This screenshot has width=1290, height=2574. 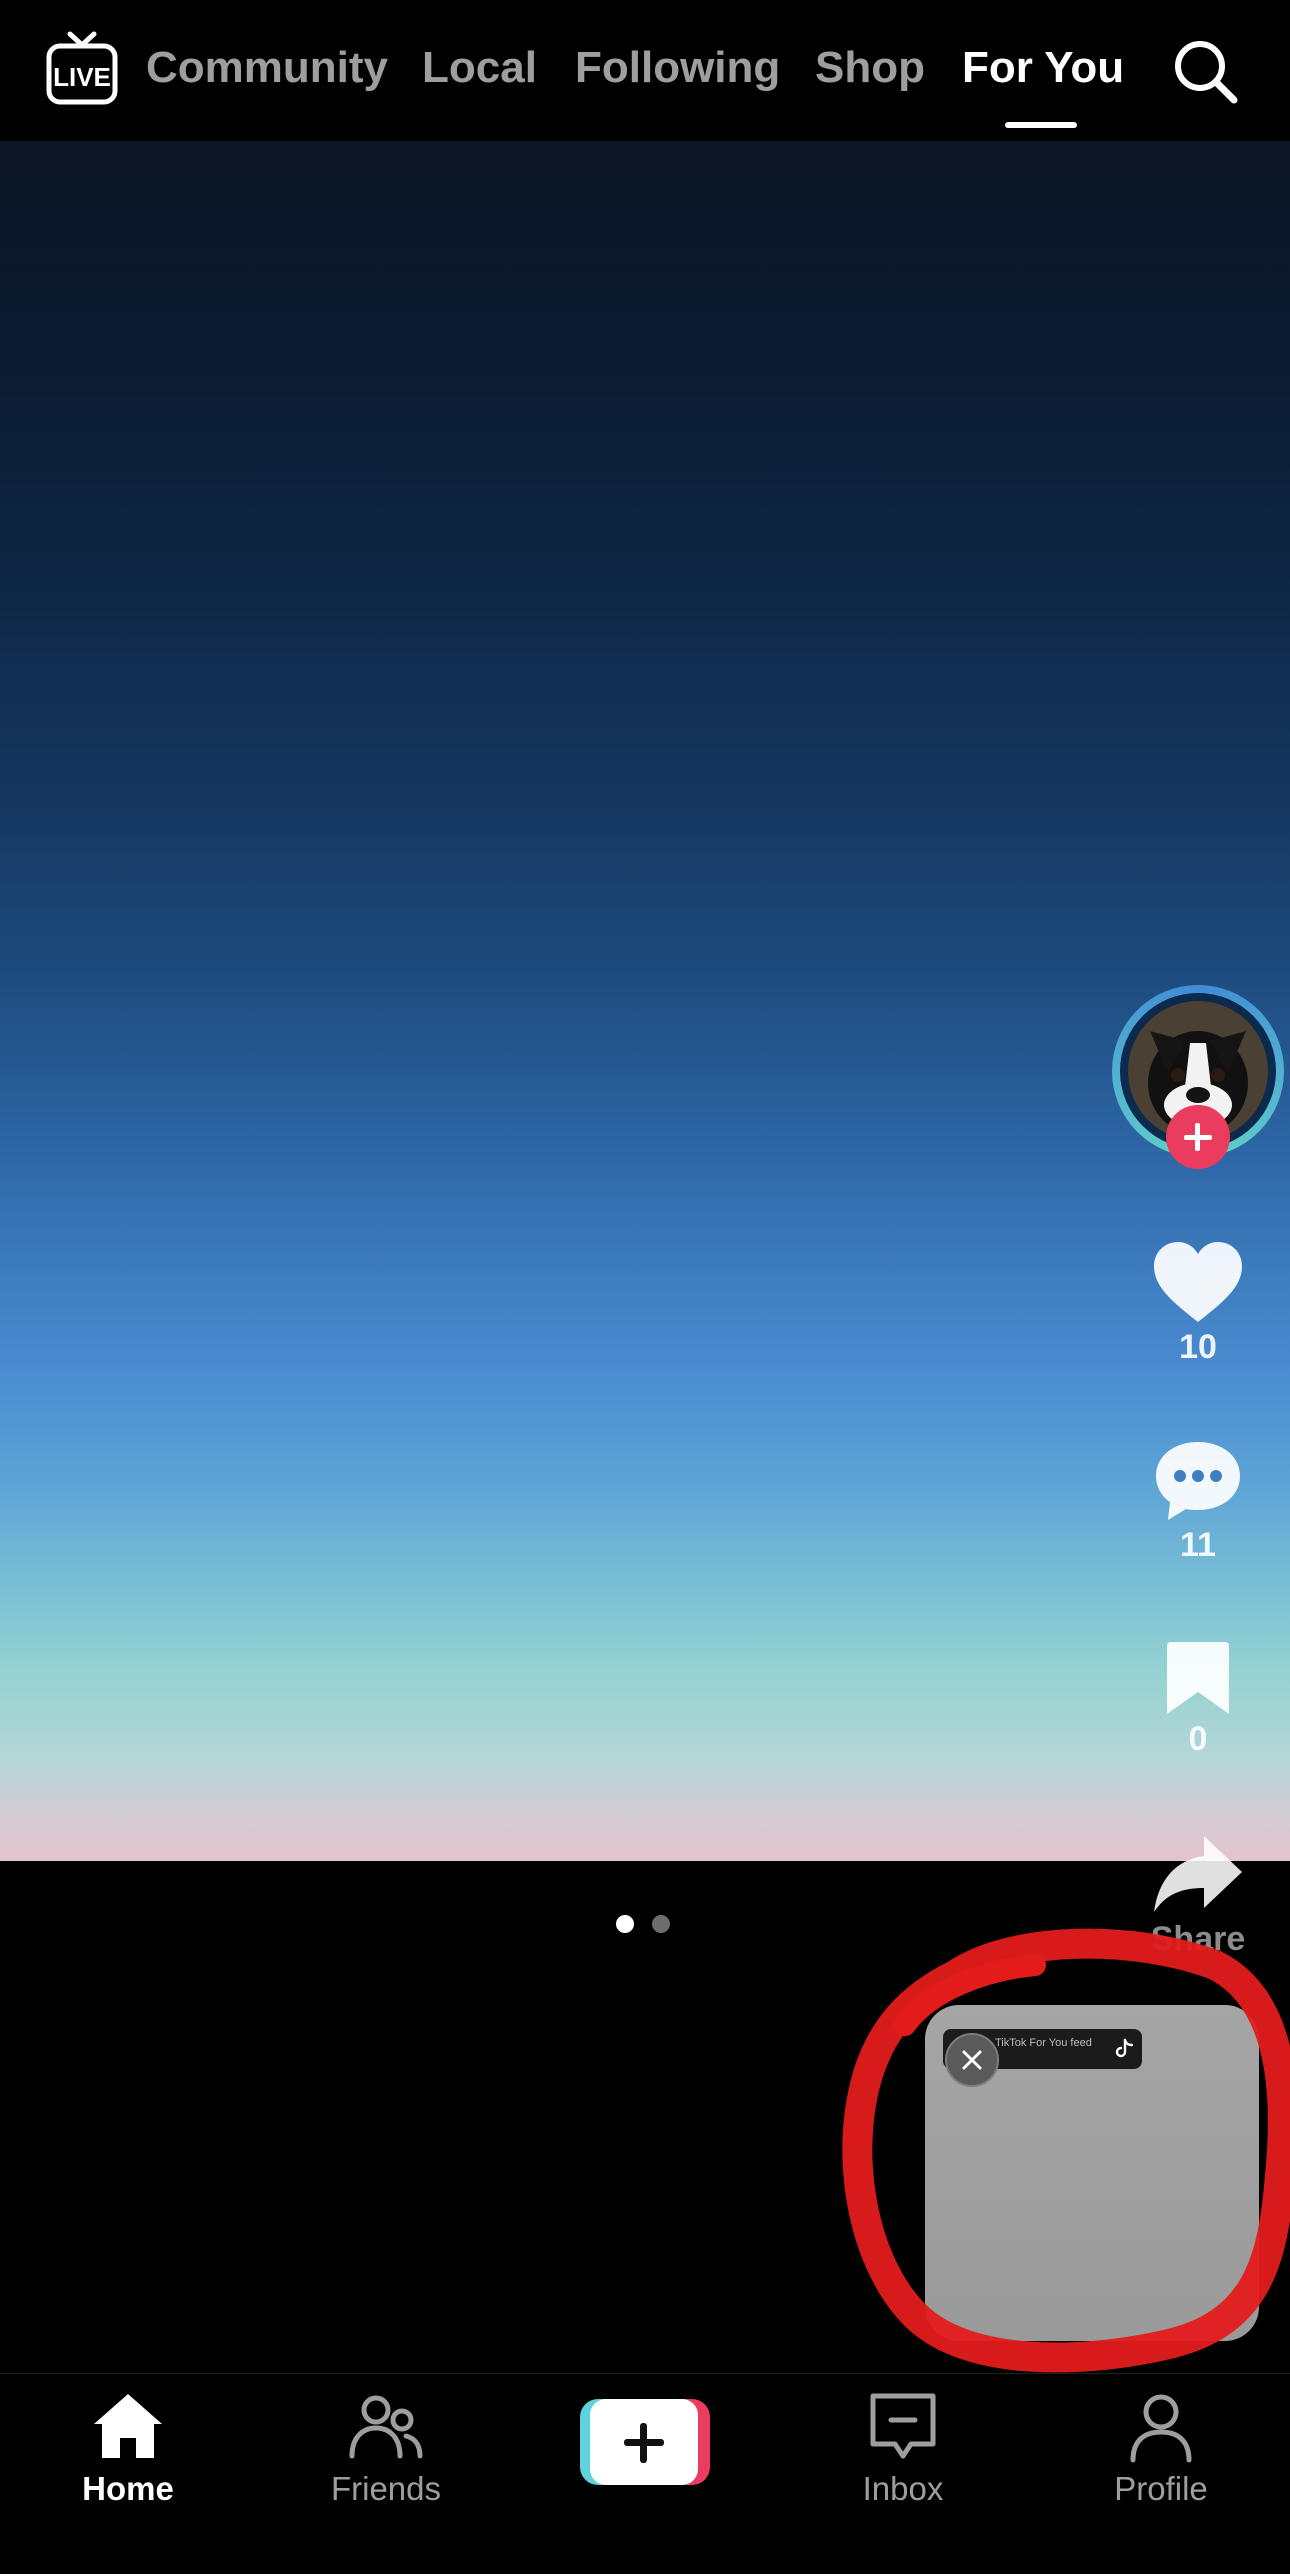 I want to click on pip-close-button, so click(x=972, y=2060).